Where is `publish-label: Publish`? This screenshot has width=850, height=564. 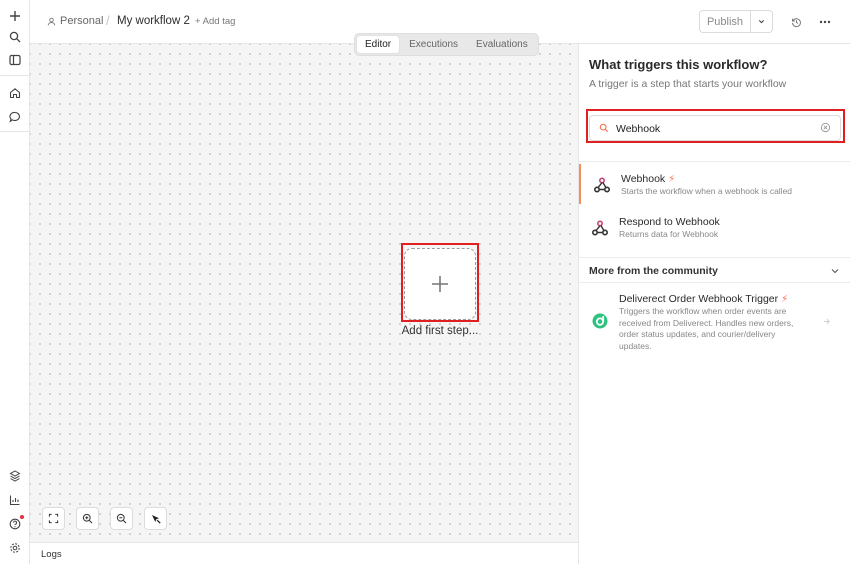 publish-label: Publish is located at coordinates (725, 21).